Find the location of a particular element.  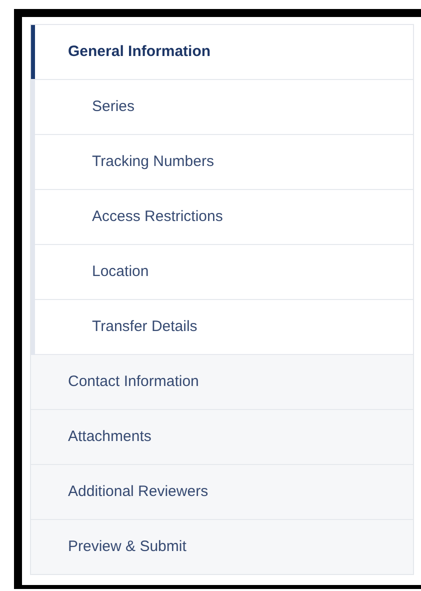

nav-subitem: Access Restrictions is located at coordinates (224, 217).